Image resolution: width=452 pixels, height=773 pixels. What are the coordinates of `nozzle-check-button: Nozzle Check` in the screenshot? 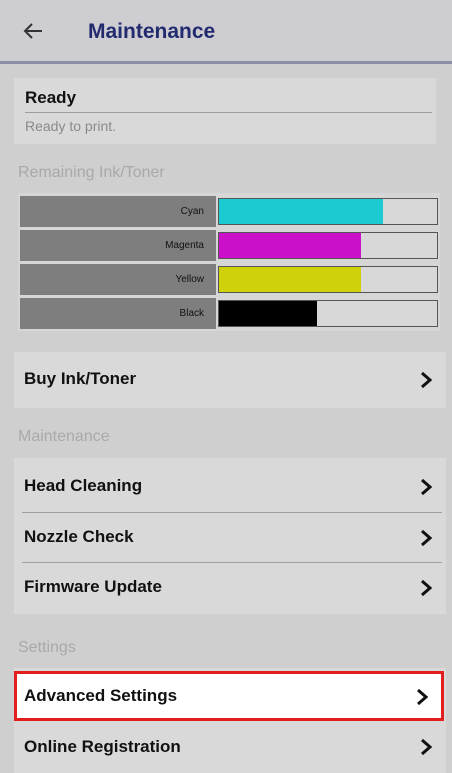 It's located at (230, 538).